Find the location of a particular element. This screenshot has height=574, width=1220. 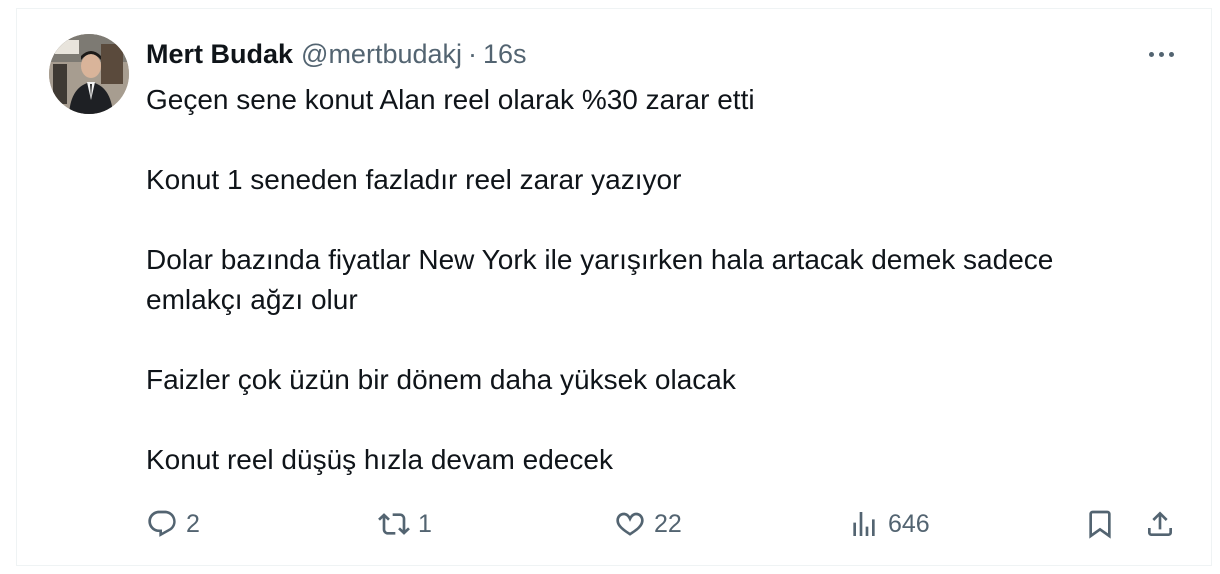

author-name: Mert Budak is located at coordinates (219, 54).